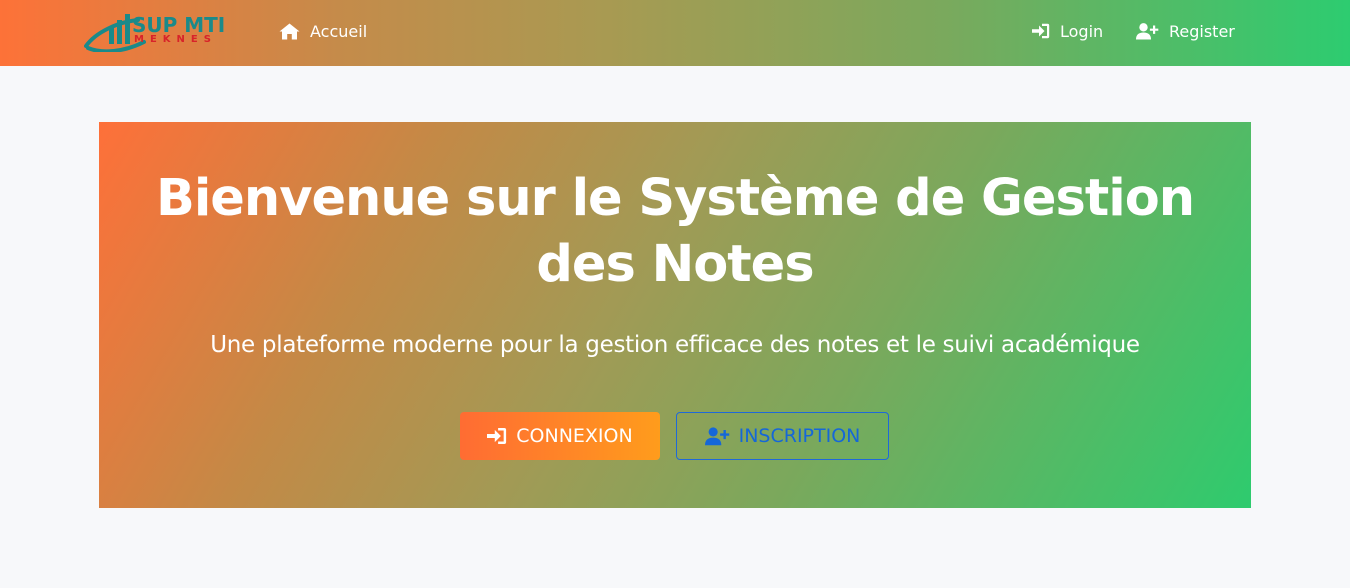 This screenshot has height=588, width=1350. I want to click on sup-mti-logo: SUP MTI MEKNES, so click(154, 33).